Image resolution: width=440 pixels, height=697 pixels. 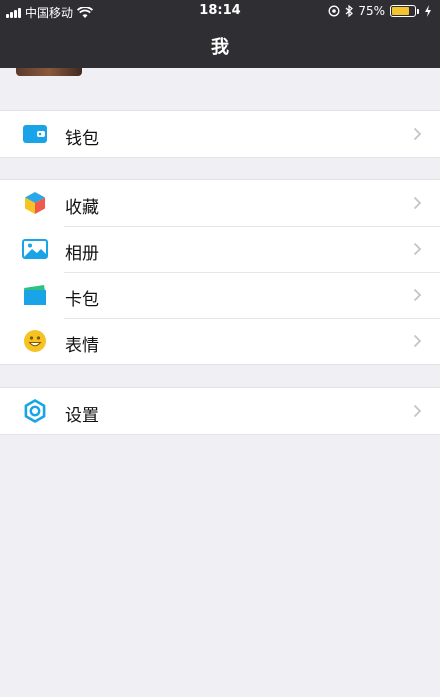 What do you see at coordinates (220, 249) in the screenshot?
I see `menu-item-album: 相册` at bounding box center [220, 249].